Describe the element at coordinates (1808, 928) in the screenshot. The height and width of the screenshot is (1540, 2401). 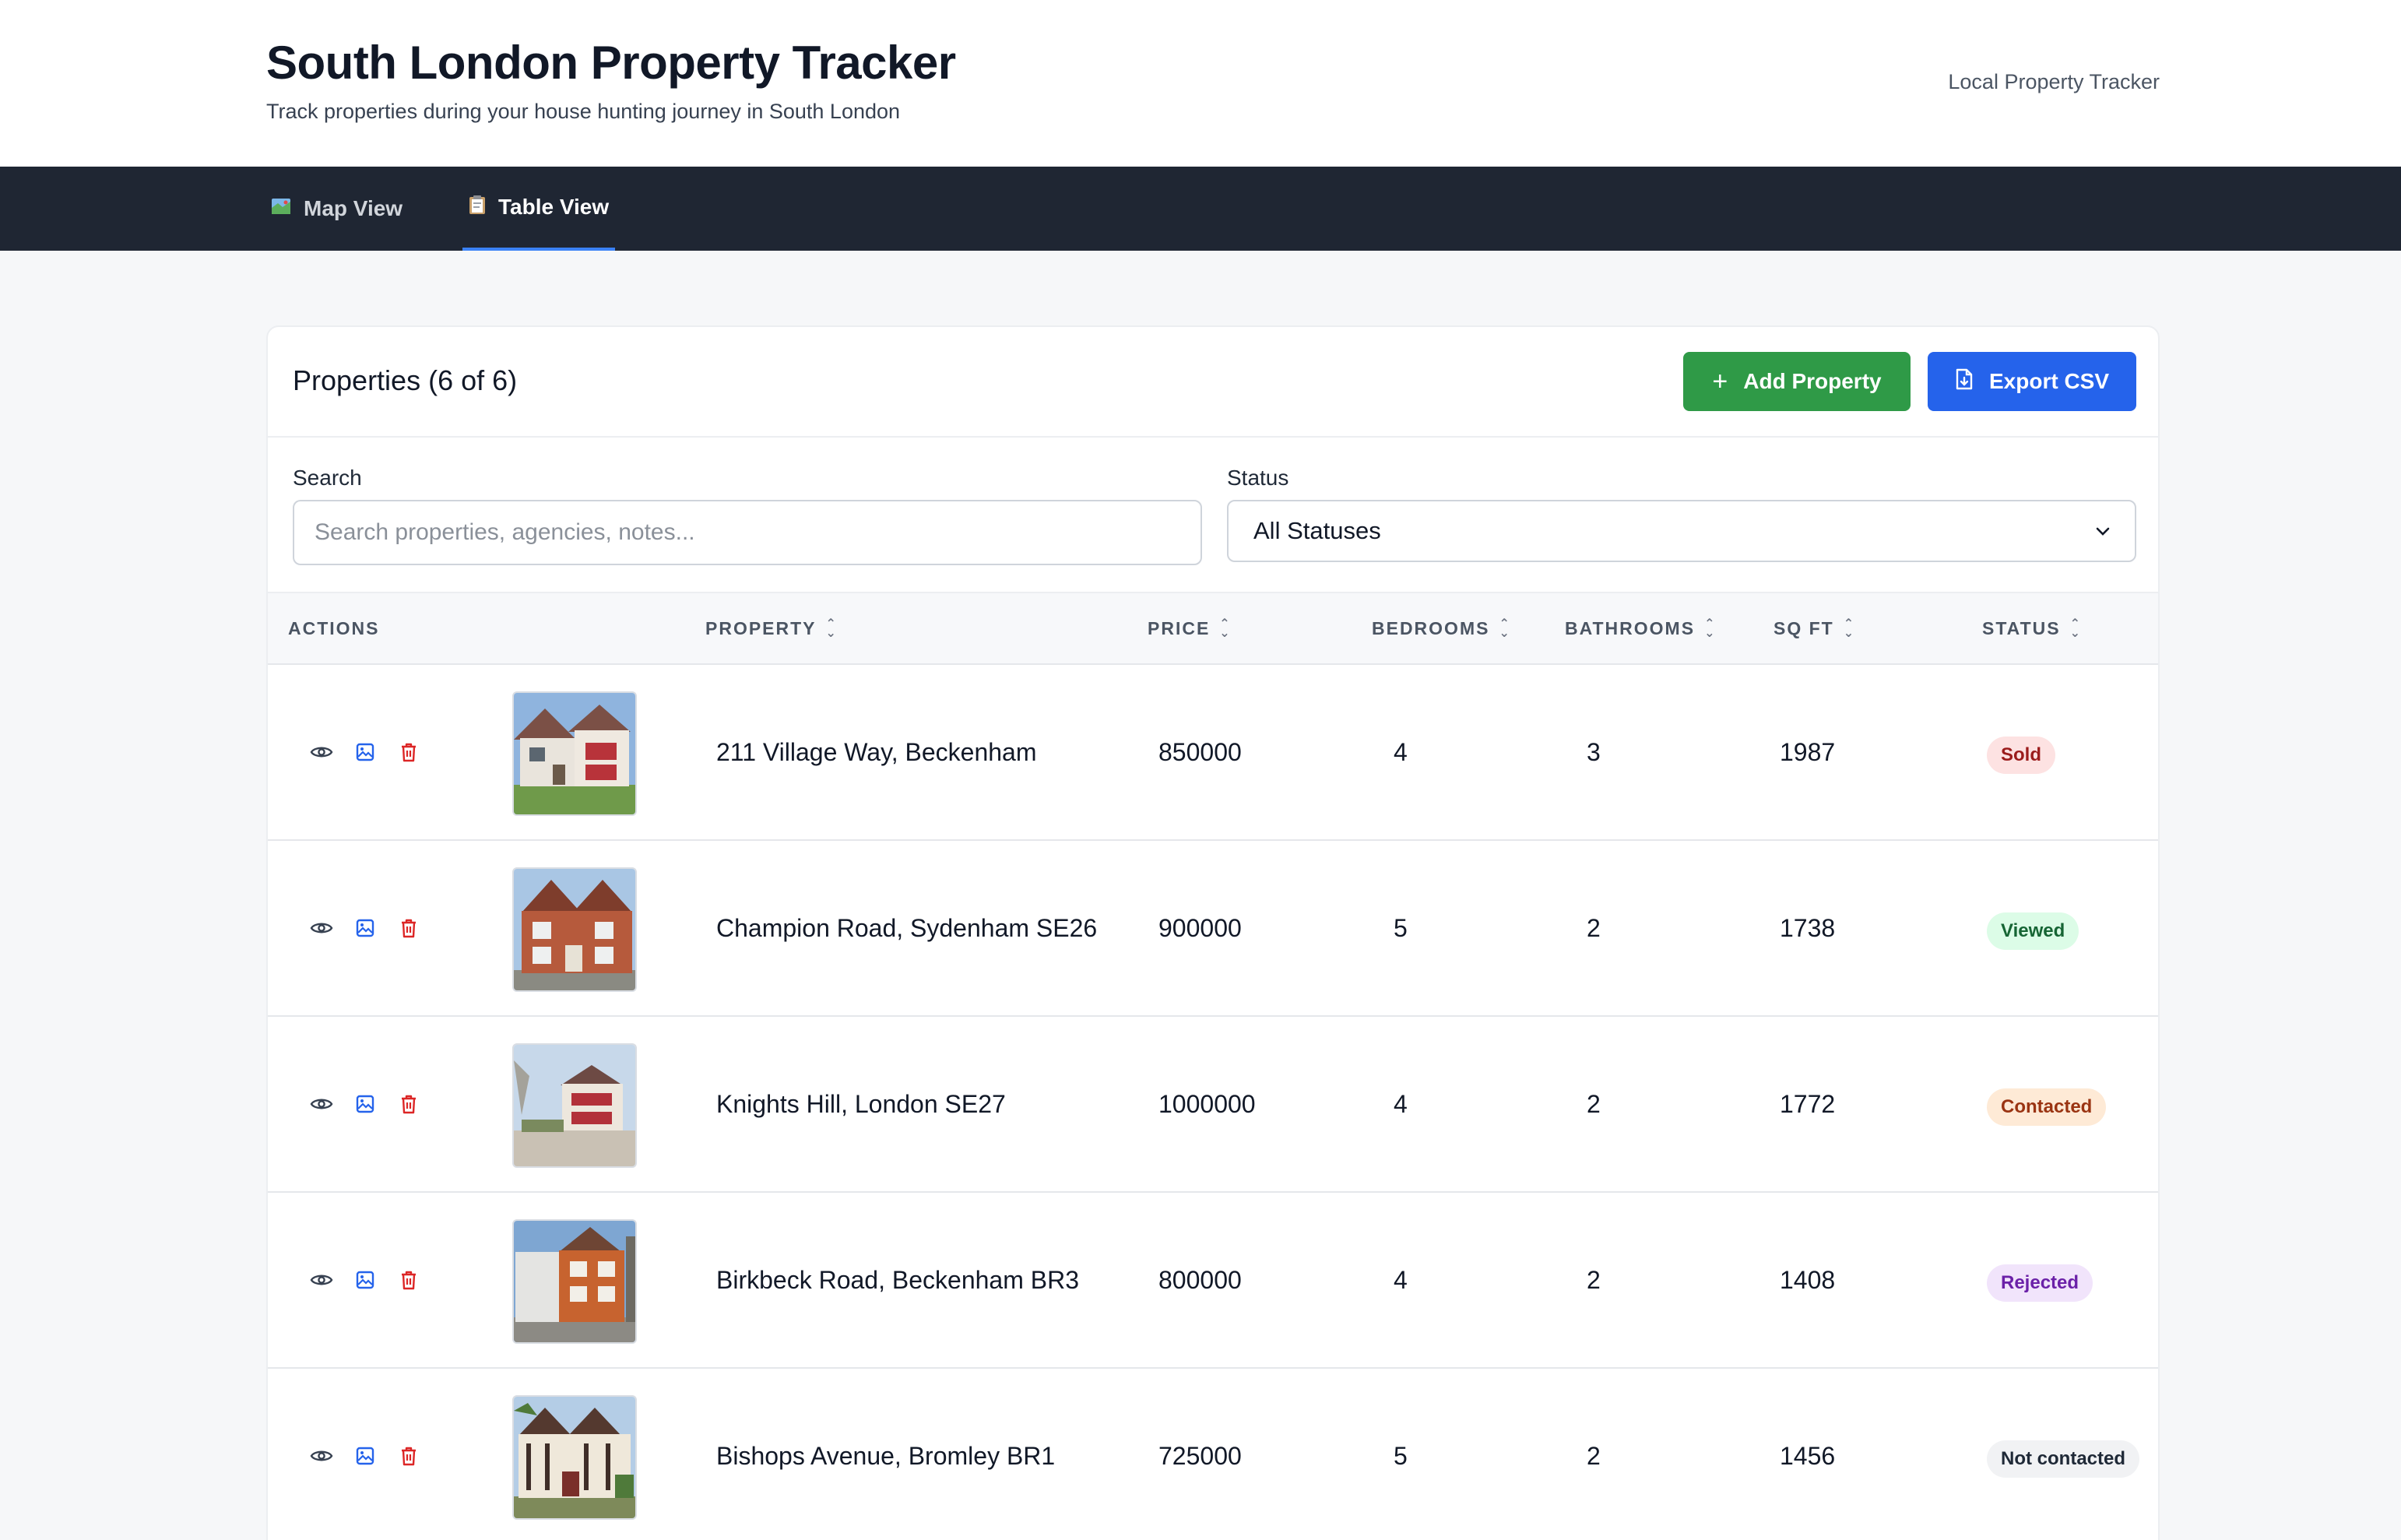
I see `property-sqft: 1738` at that location.